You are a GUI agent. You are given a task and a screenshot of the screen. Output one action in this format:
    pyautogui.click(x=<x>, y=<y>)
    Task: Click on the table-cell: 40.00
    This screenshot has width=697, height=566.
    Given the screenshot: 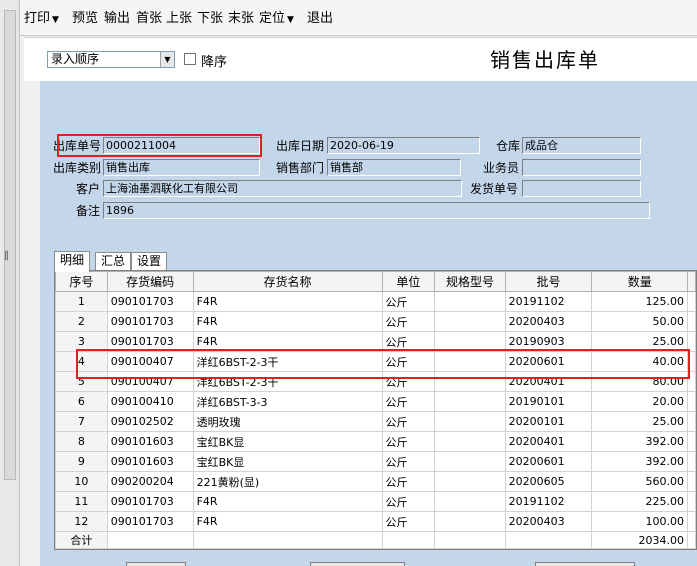 What is the action you would take?
    pyautogui.click(x=639, y=361)
    